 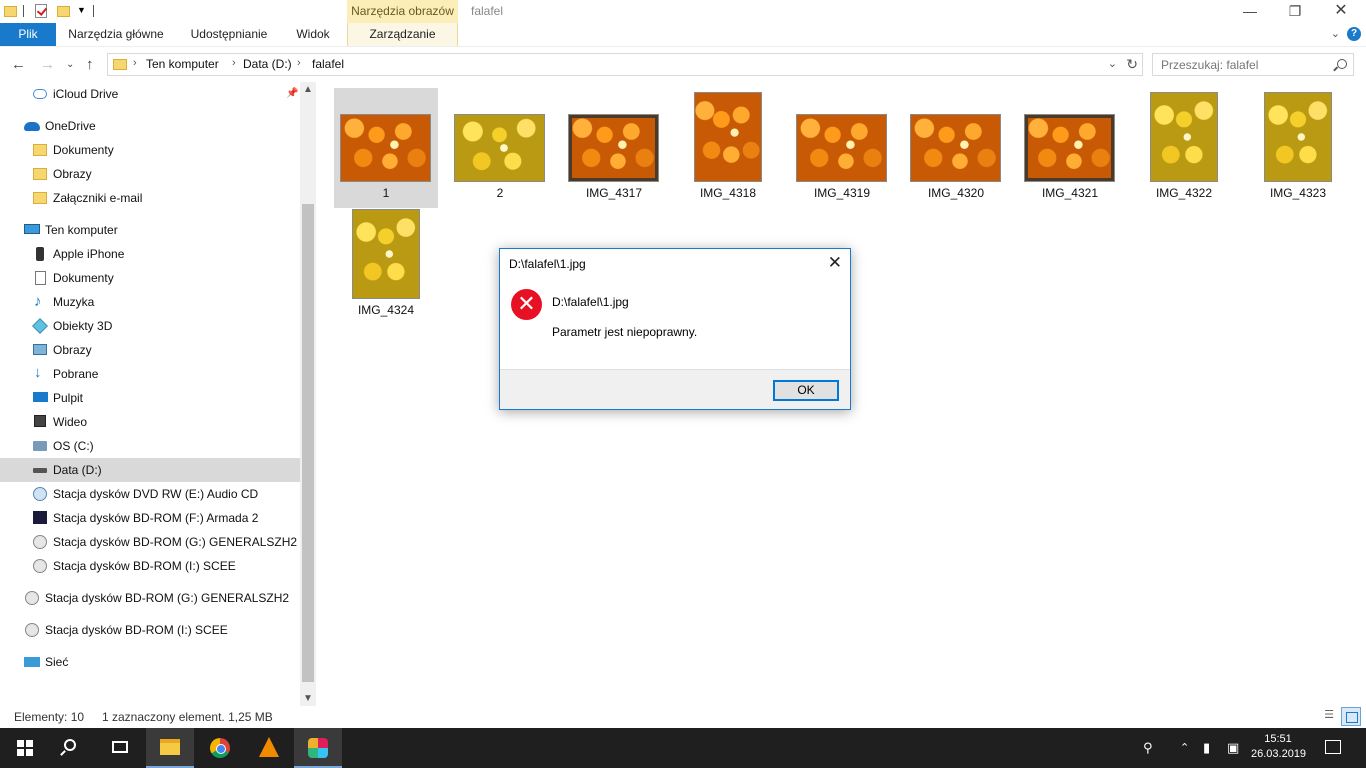 What do you see at coordinates (318, 748) in the screenshot?
I see `taskbar-slack` at bounding box center [318, 748].